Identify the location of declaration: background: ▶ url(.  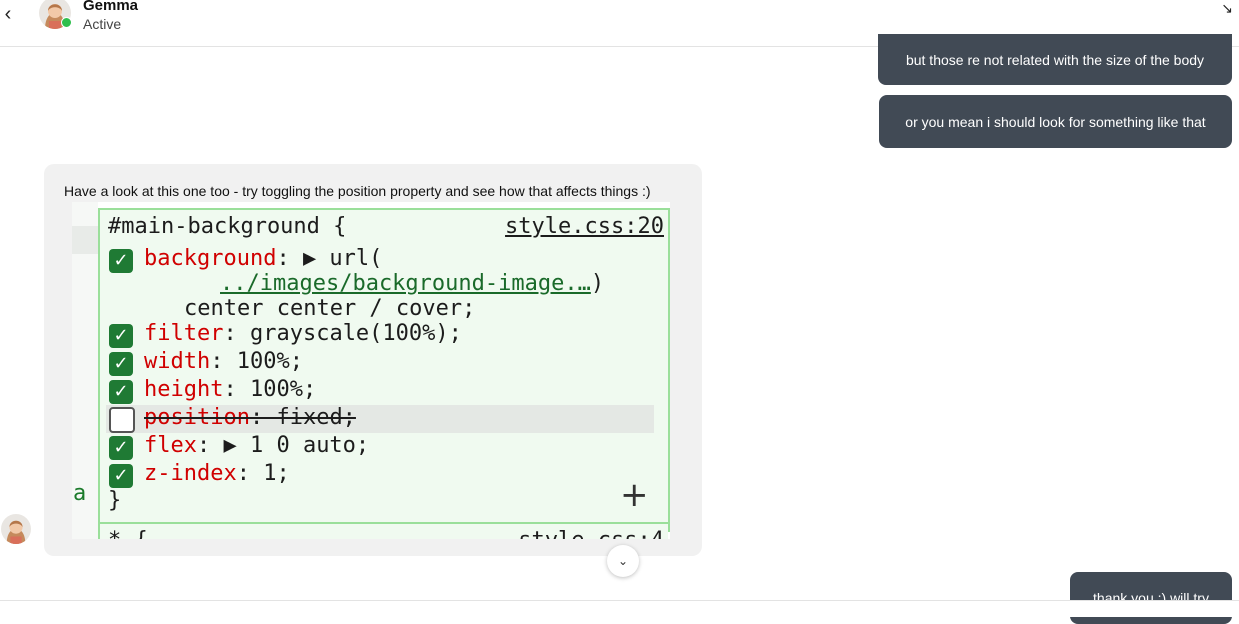
(263, 258).